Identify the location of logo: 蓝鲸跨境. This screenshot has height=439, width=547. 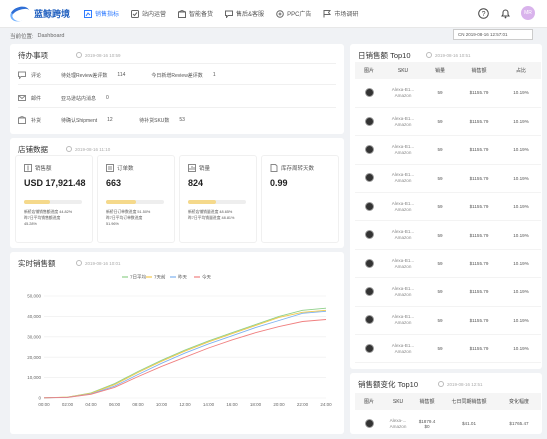
(44, 13).